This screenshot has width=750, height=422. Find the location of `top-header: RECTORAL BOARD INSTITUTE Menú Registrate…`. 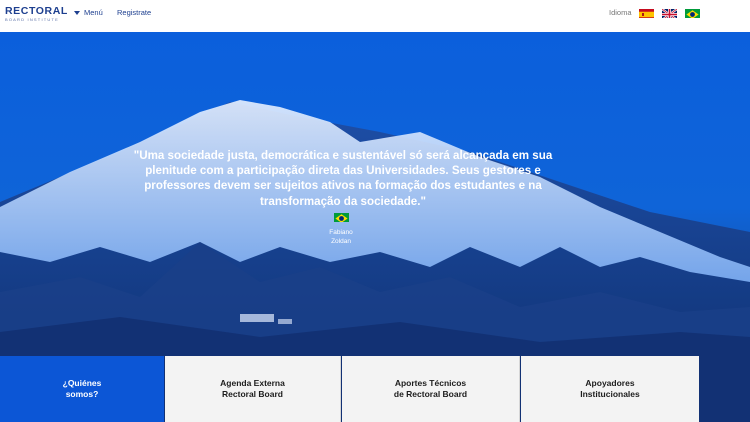

top-header: RECTORAL BOARD INSTITUTE Menú Registrate… is located at coordinates (375, 16).